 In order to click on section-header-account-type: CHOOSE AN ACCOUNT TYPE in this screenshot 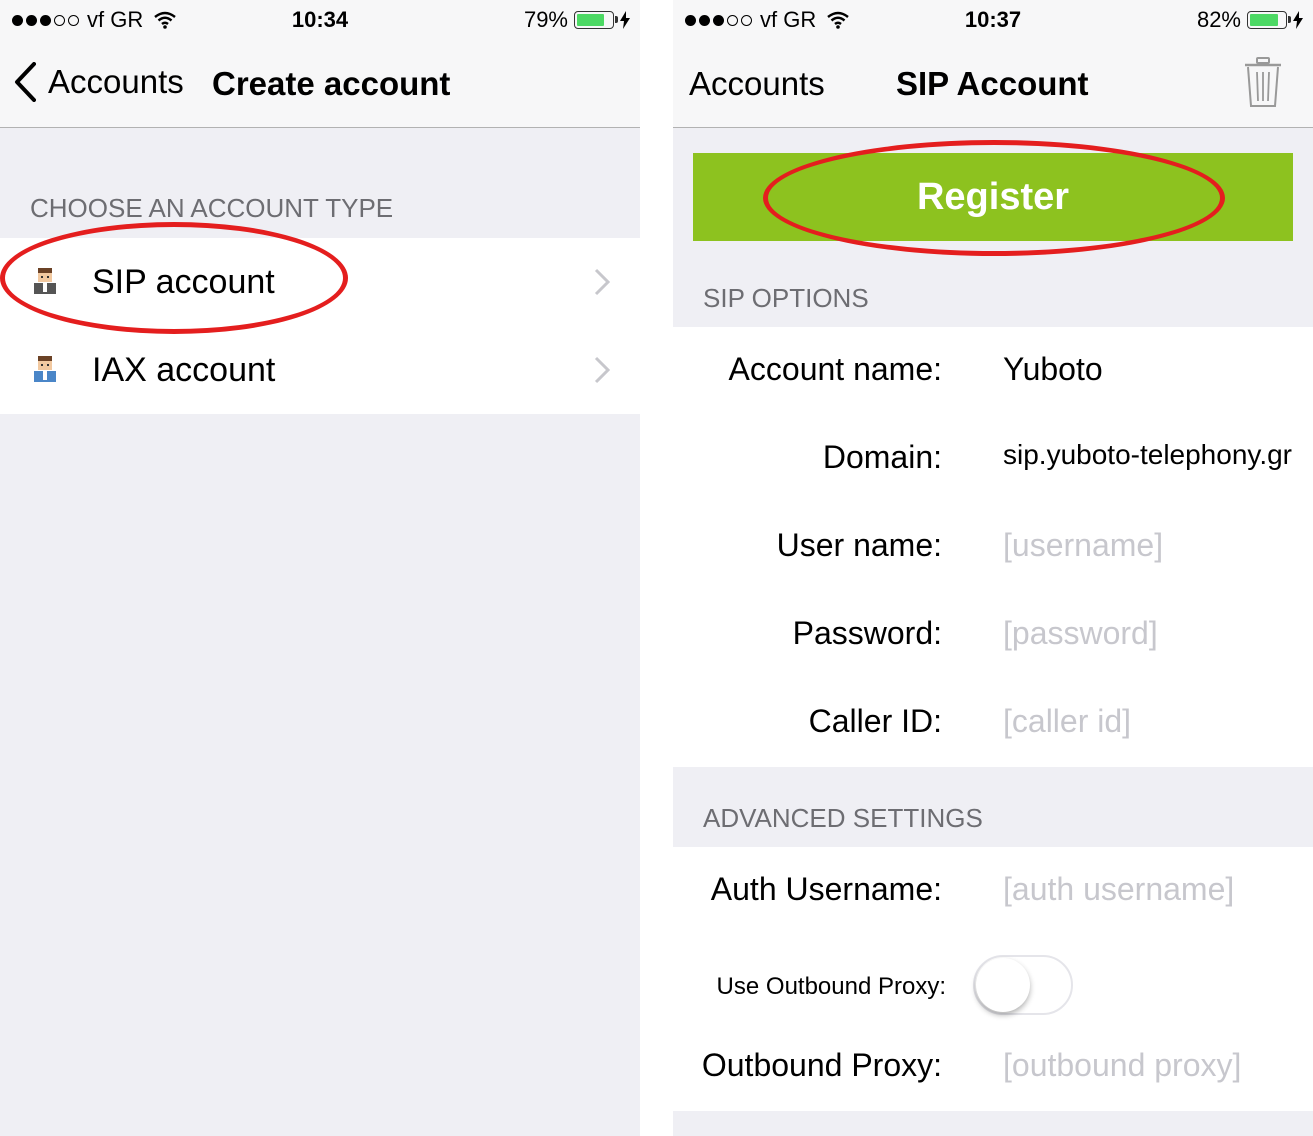, I will do `click(212, 208)`.